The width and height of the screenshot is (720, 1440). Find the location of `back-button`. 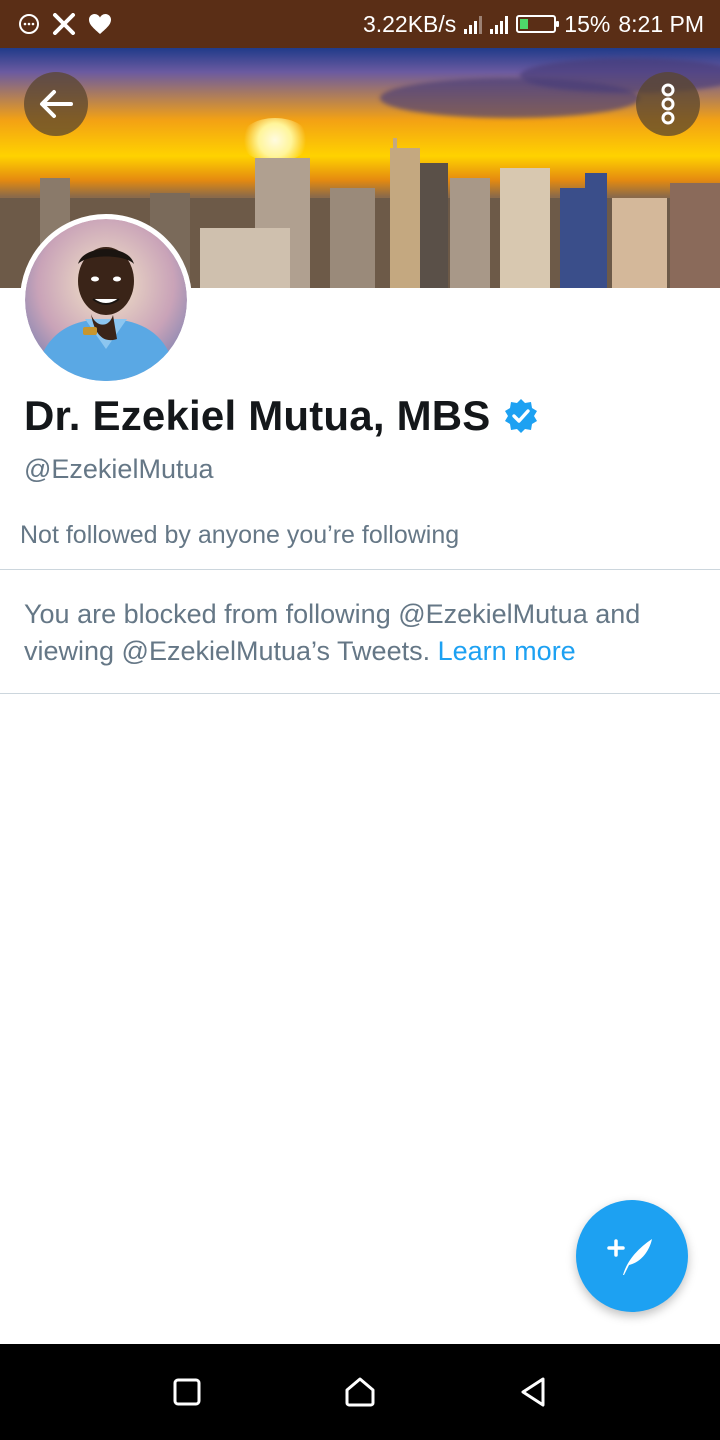

back-button is located at coordinates (56, 104).